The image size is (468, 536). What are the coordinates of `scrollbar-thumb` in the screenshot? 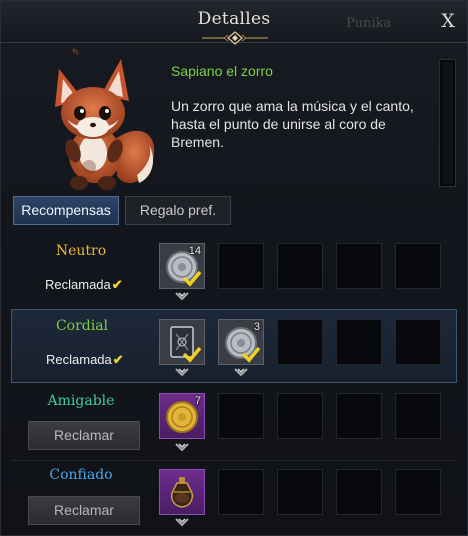 It's located at (447, 123).